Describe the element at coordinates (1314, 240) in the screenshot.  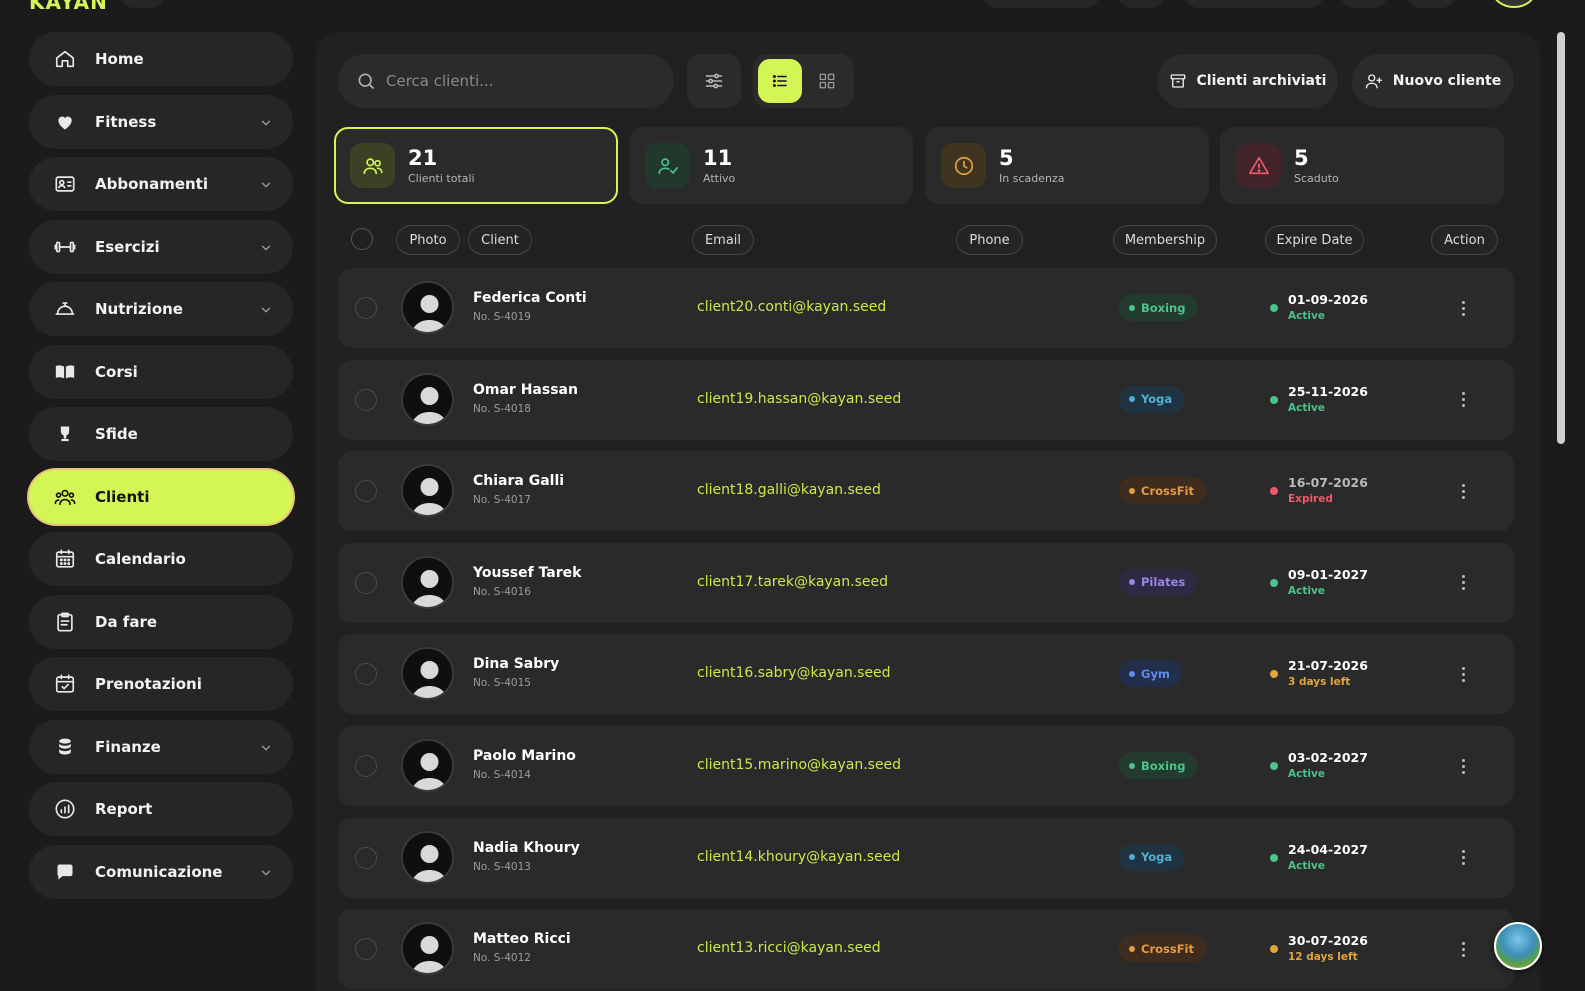
I see `column-header-expire-date: Expire Date` at that location.